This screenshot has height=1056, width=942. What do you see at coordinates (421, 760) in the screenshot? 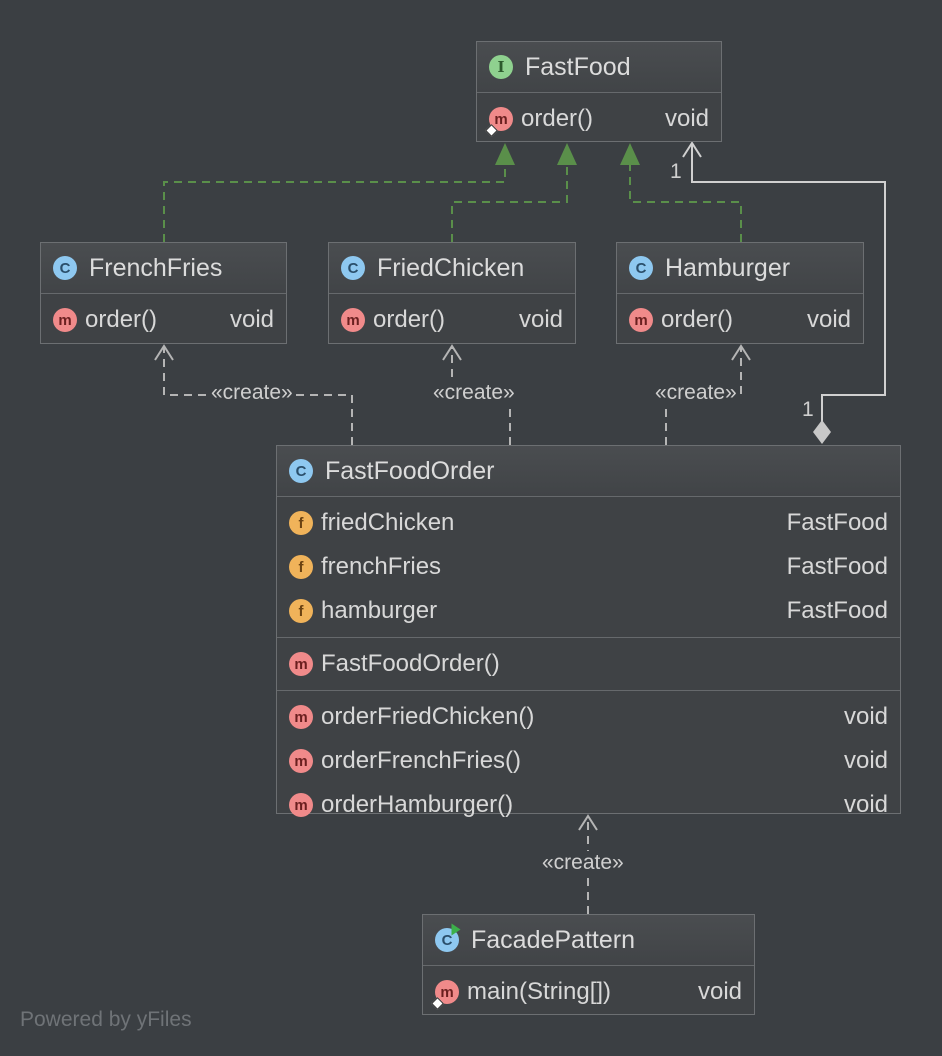
I see `method-name: orderFrenchFries()` at bounding box center [421, 760].